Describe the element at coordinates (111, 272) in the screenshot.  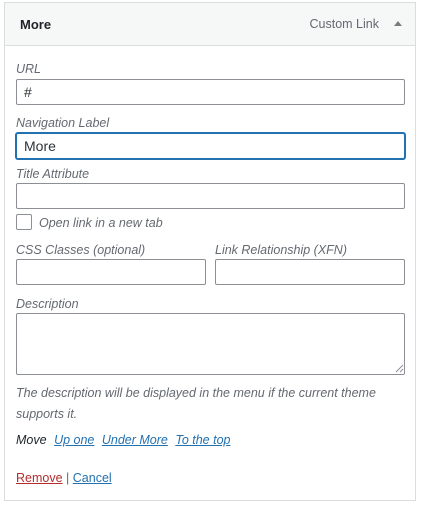
I see `css-classes-input` at that location.